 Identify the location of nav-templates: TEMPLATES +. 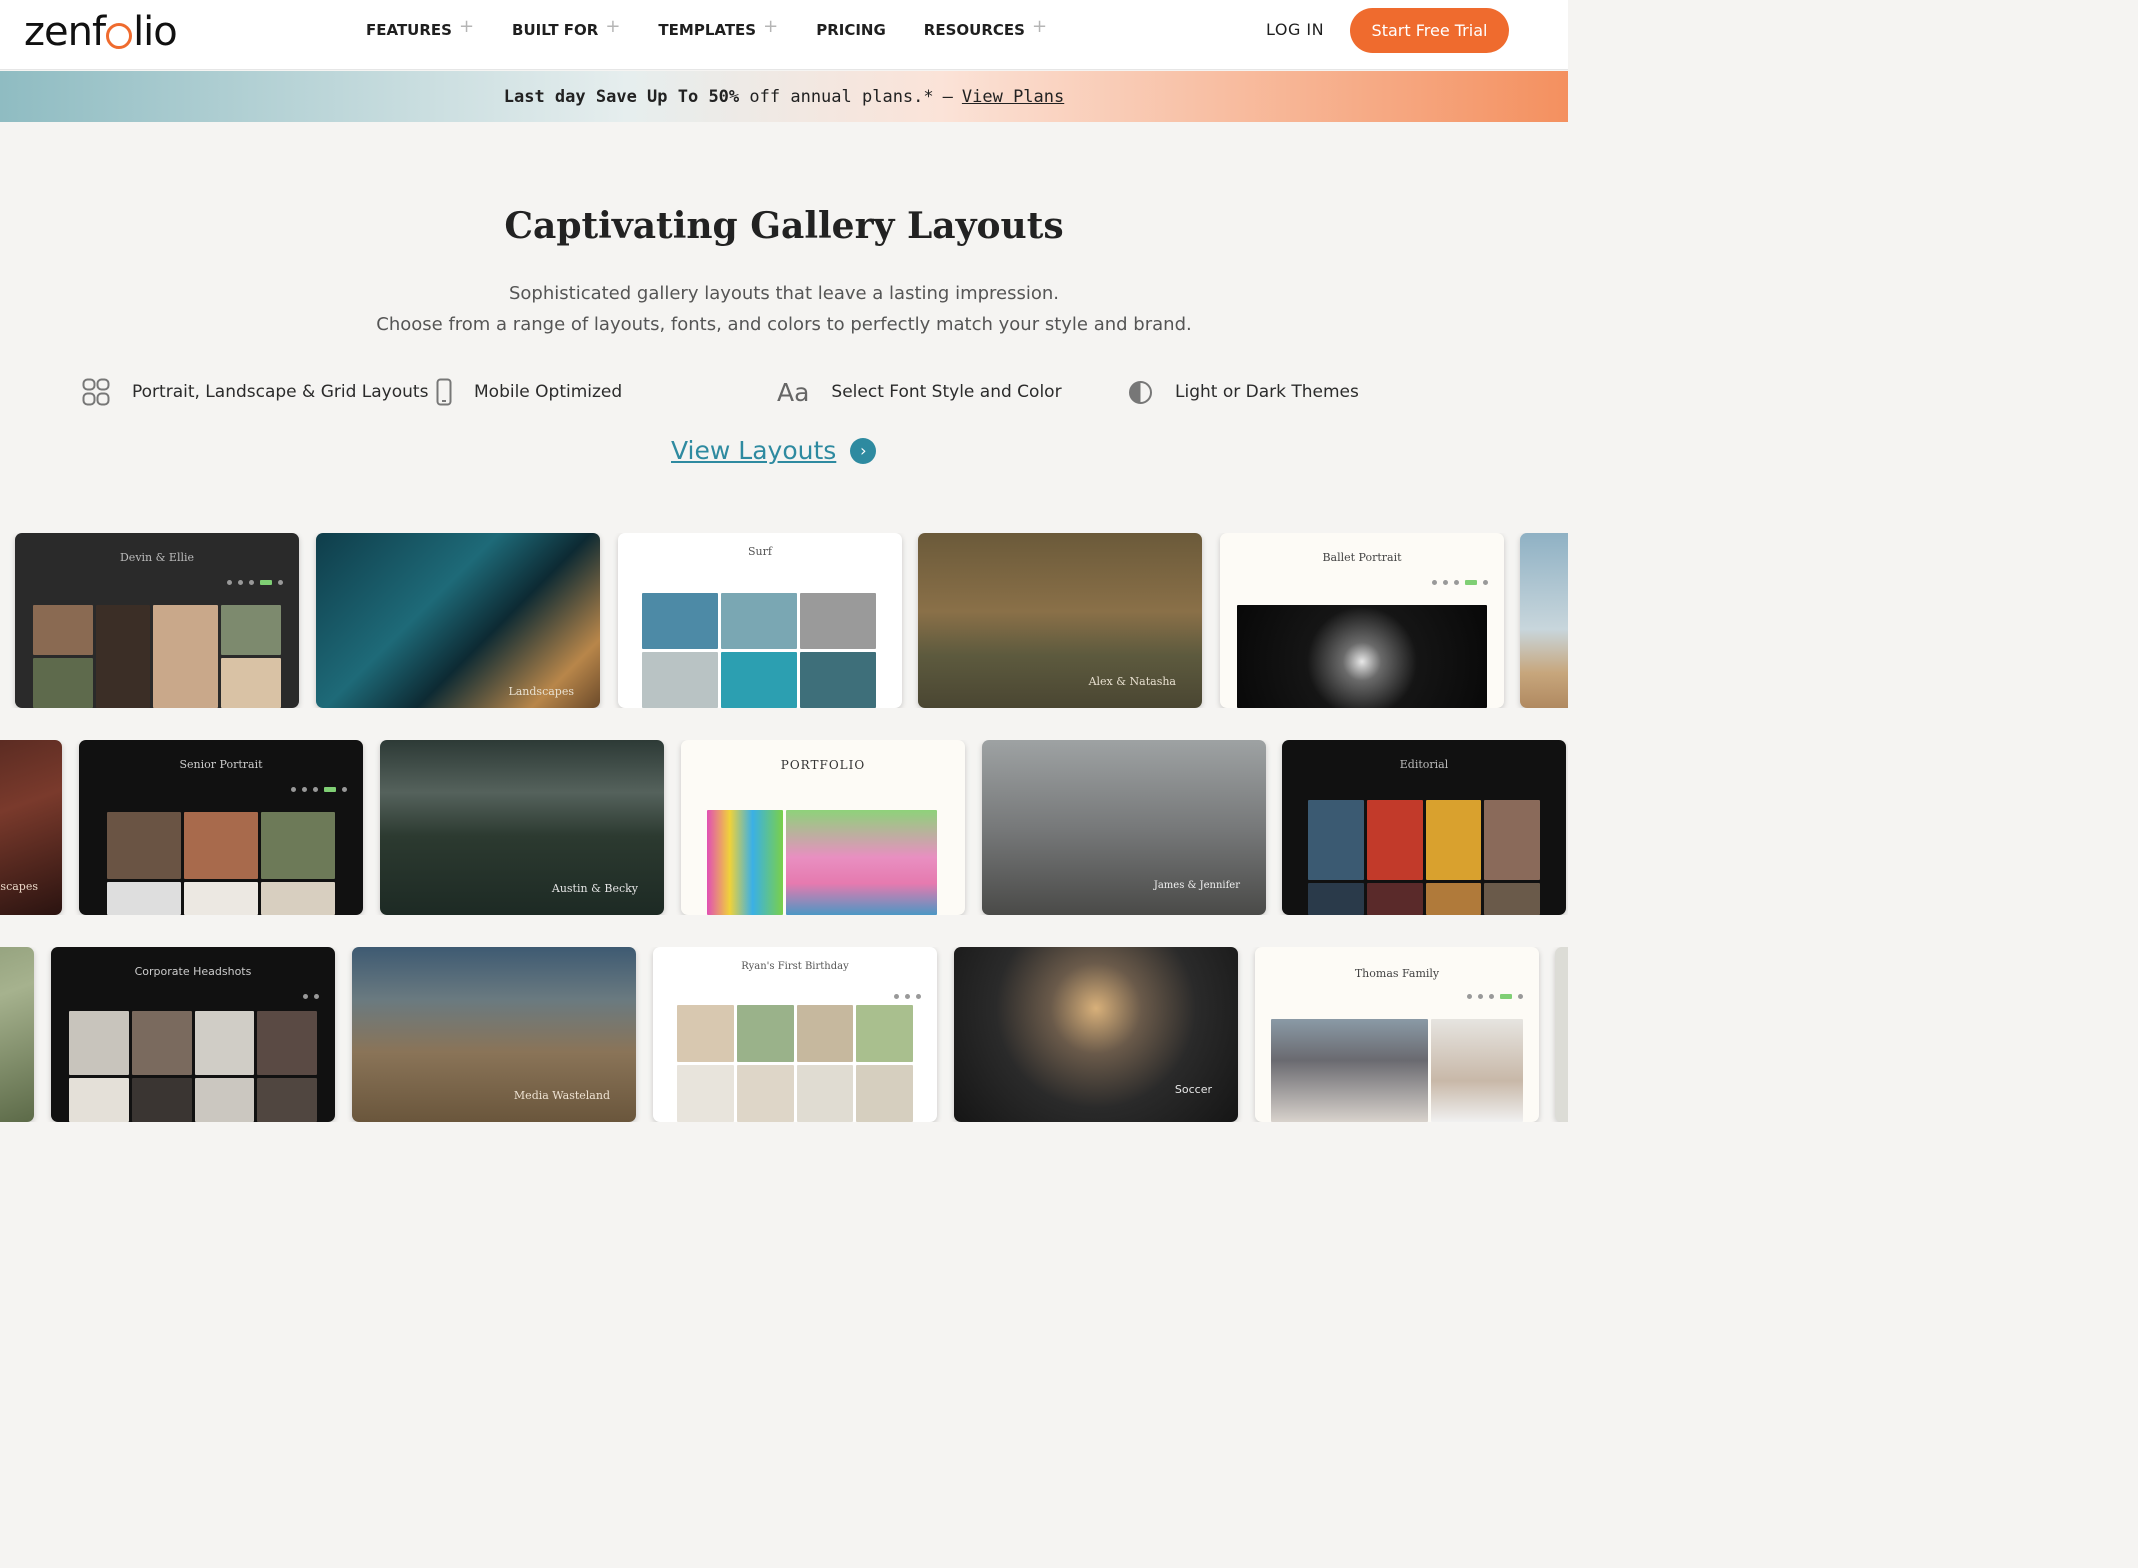
(718, 29).